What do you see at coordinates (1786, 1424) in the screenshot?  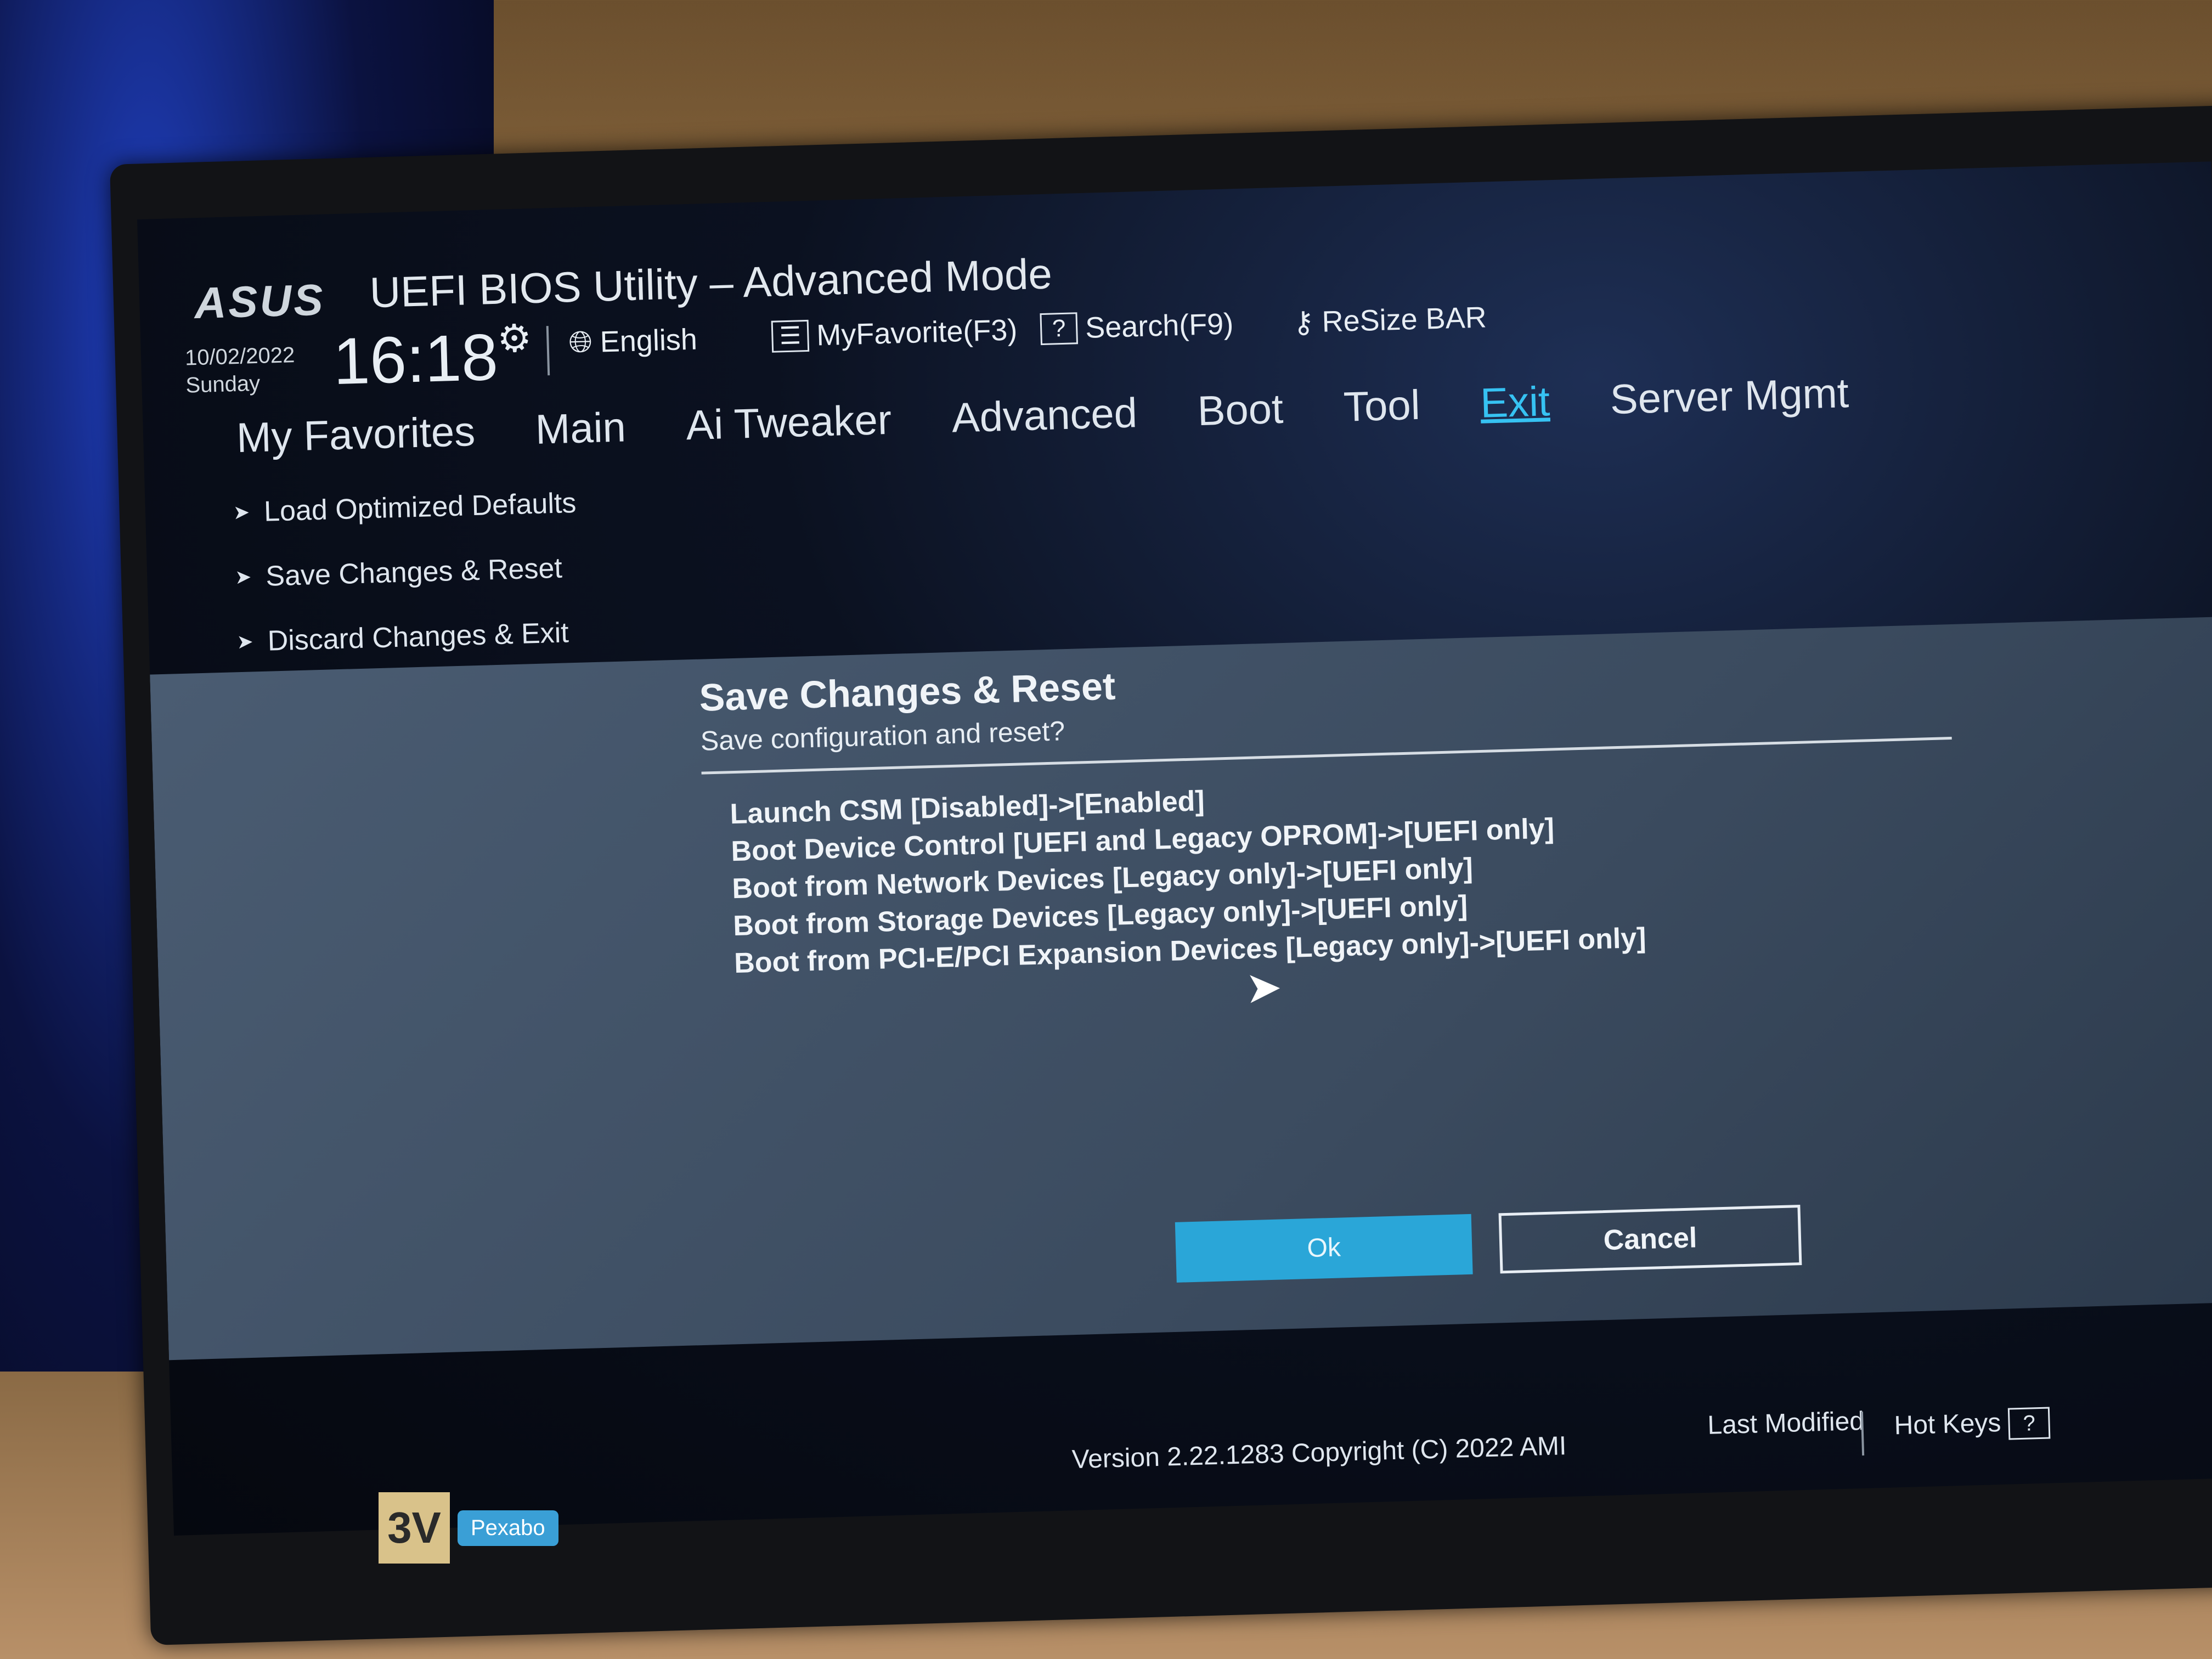 I see `last-modified-button: Last Modified` at bounding box center [1786, 1424].